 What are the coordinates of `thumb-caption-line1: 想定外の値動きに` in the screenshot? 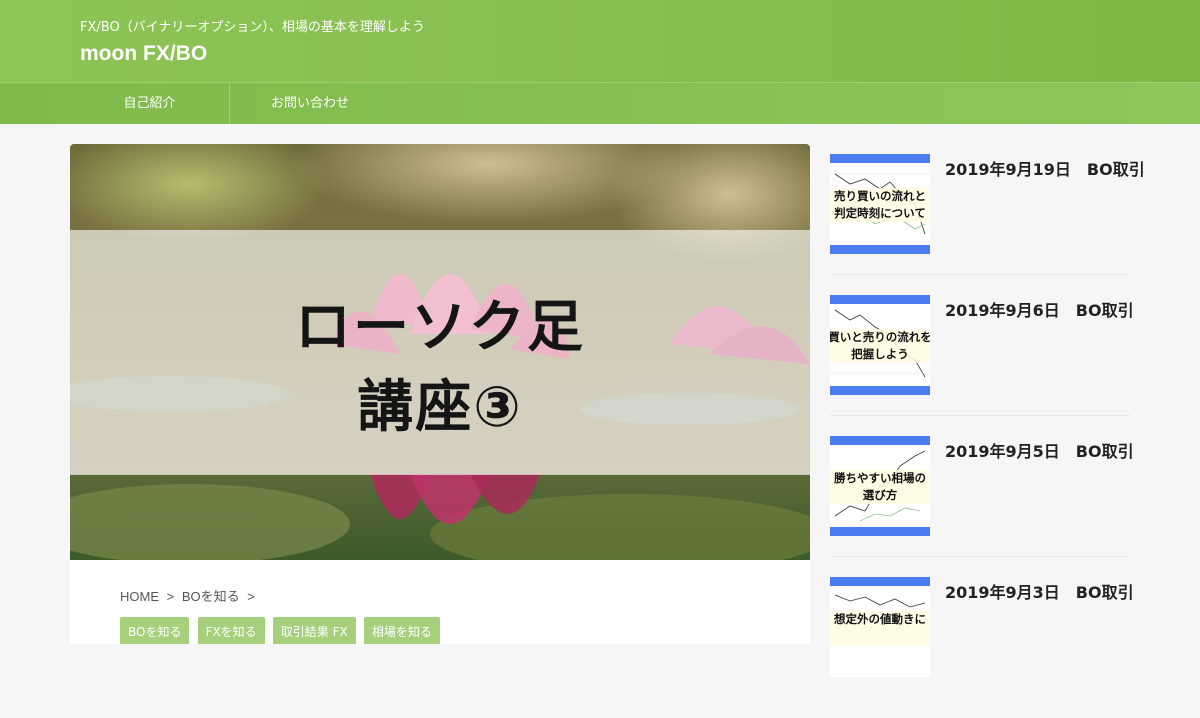 It's located at (880, 619).